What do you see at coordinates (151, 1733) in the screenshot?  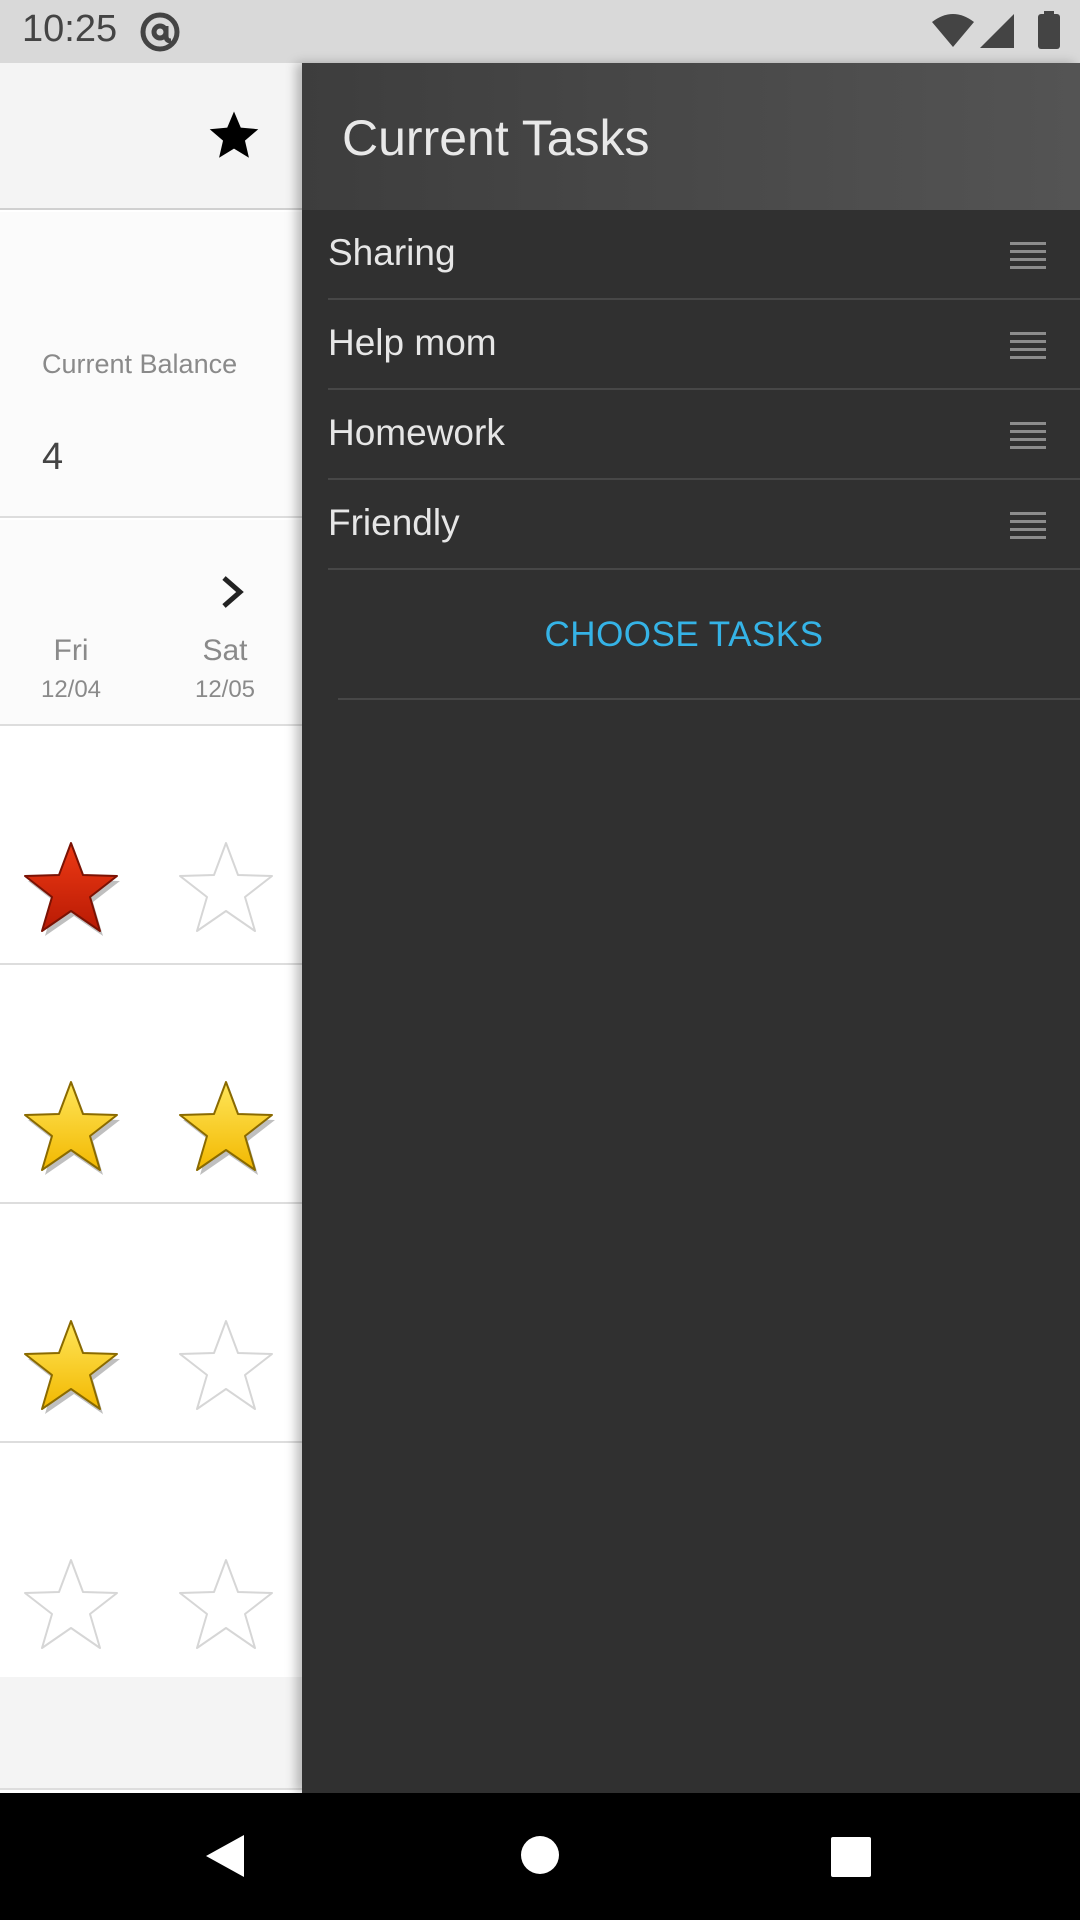 I see `left-bottom-row` at bounding box center [151, 1733].